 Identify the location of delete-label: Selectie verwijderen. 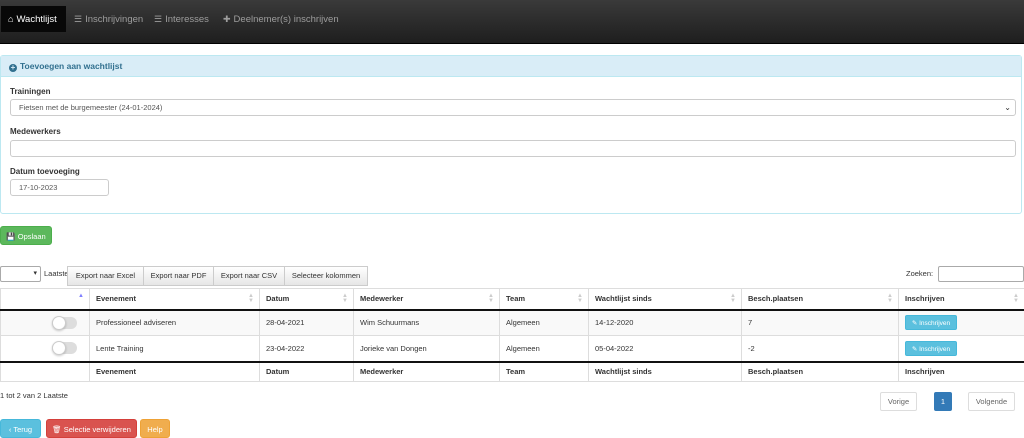
(97, 429).